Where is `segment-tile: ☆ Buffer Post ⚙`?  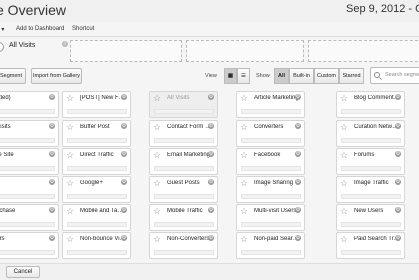
segment-tile: ☆ Buffer Post ⚙ is located at coordinates (96, 133).